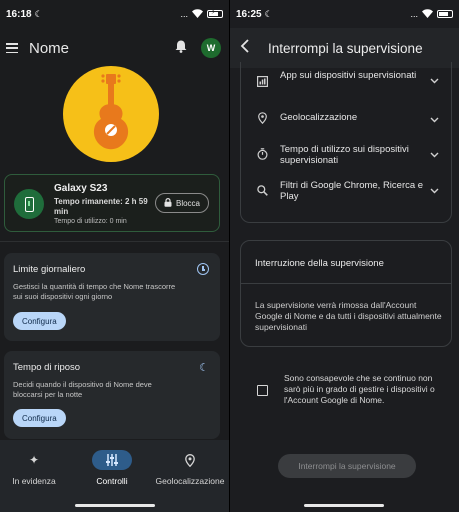 Image resolution: width=459 pixels, height=512 pixels. Describe the element at coordinates (245, 48) in the screenshot. I see `back-arrow-icon` at that location.